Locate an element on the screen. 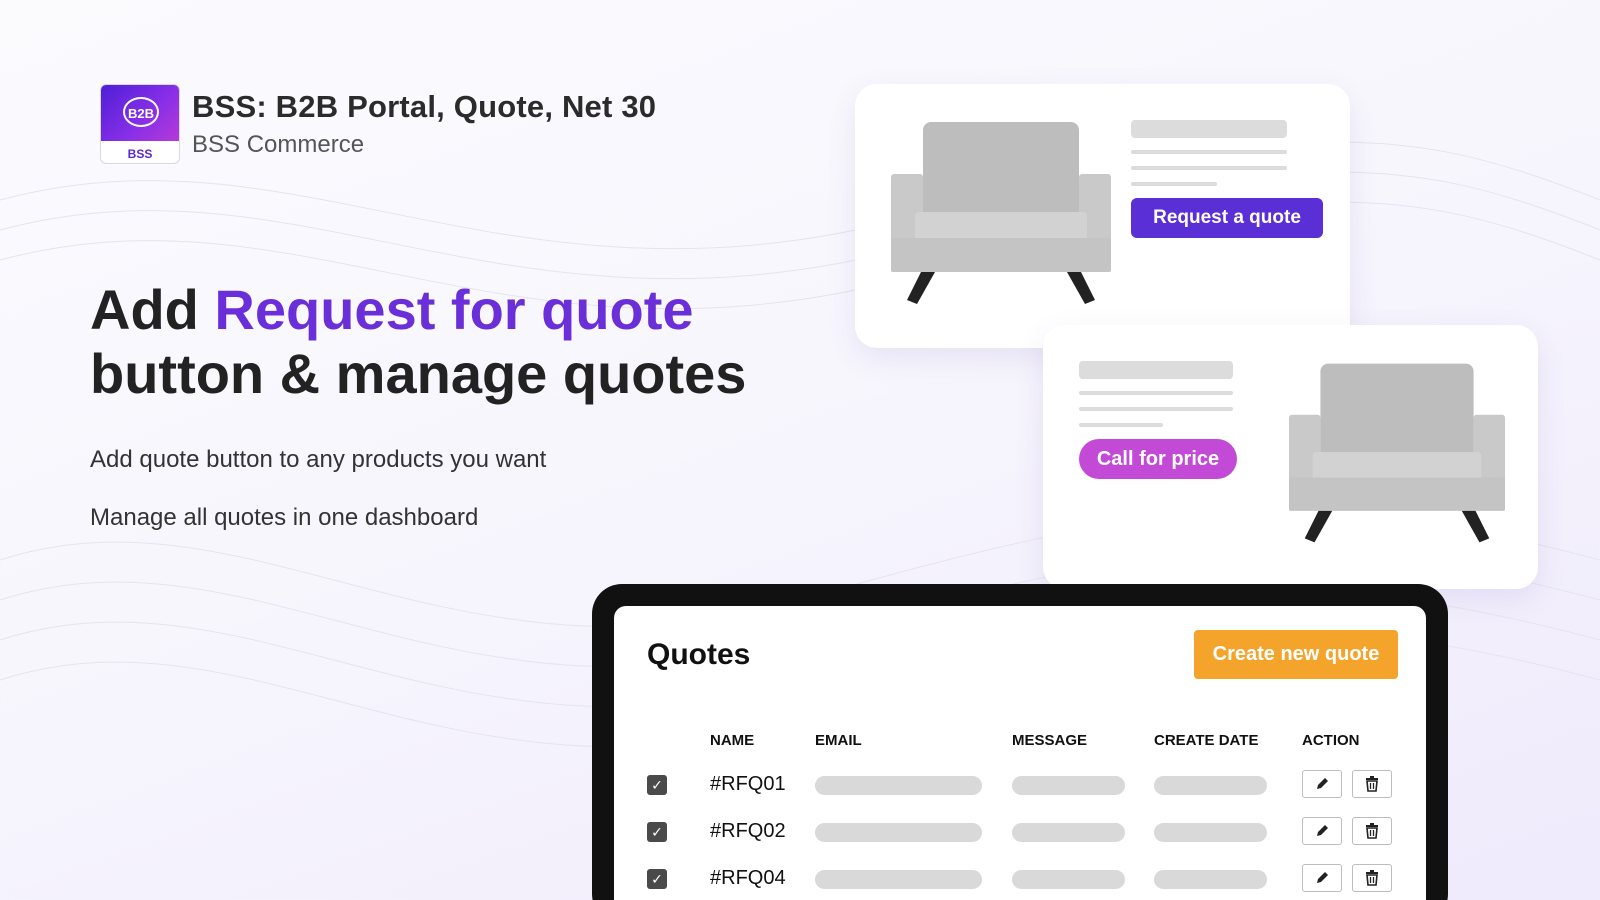  row-id: #RFQ04 is located at coordinates (748, 878).